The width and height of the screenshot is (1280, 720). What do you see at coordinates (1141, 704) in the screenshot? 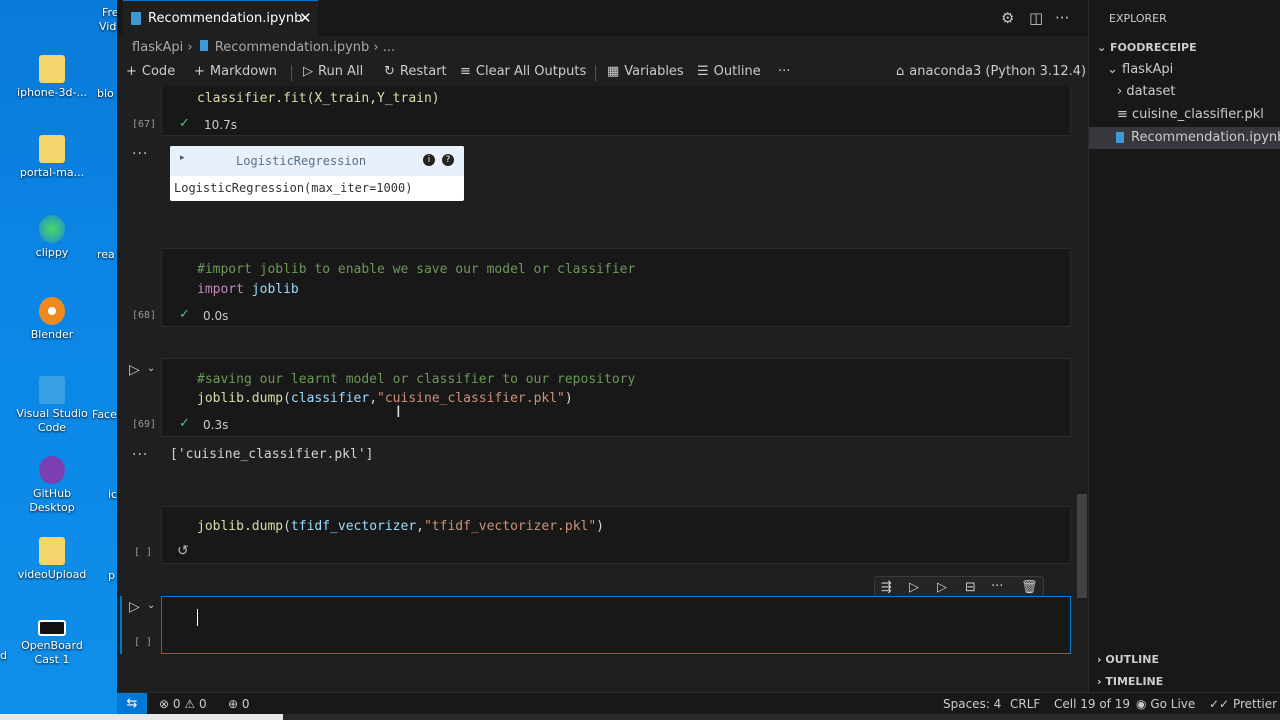
I see `broadcast-icon: ◉` at bounding box center [1141, 704].